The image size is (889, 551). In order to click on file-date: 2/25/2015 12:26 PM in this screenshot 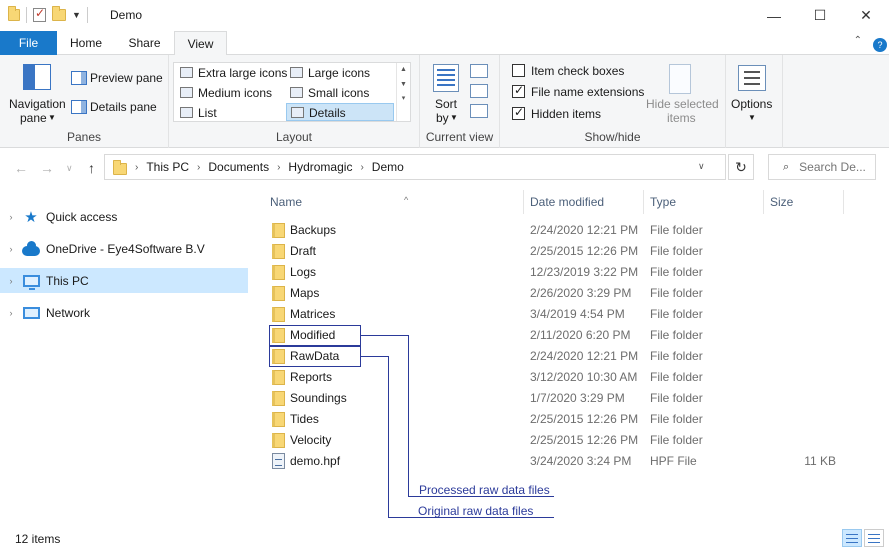, I will do `click(584, 251)`.